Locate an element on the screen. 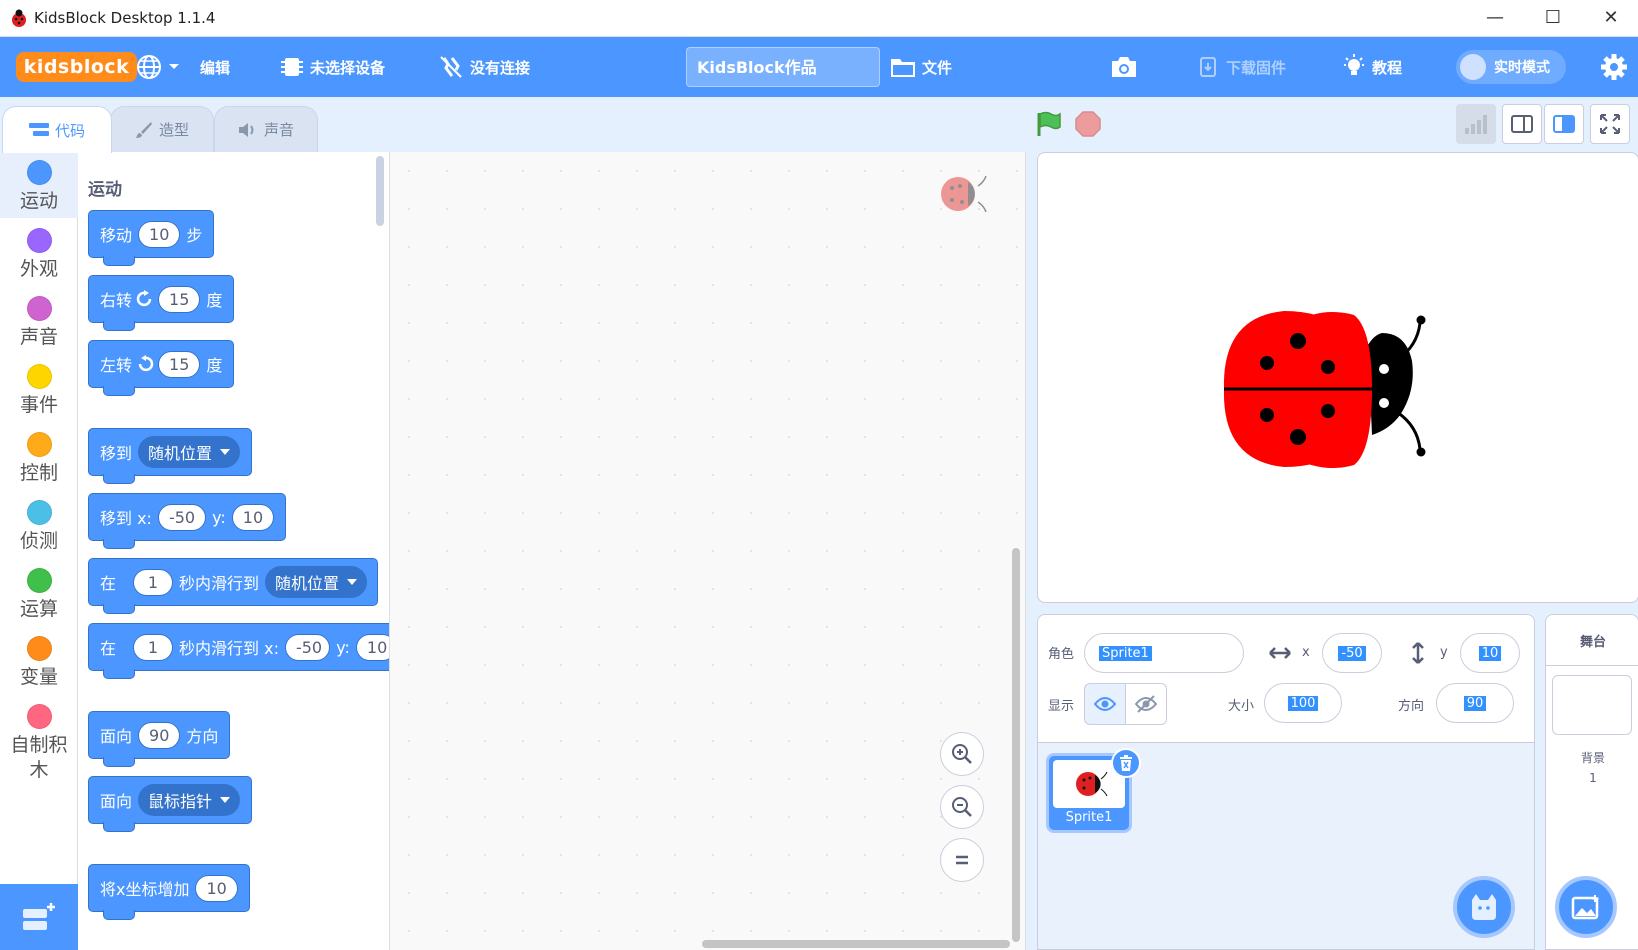 The image size is (1638, 950). category-sensing: 侦测 is located at coordinates (39, 525).